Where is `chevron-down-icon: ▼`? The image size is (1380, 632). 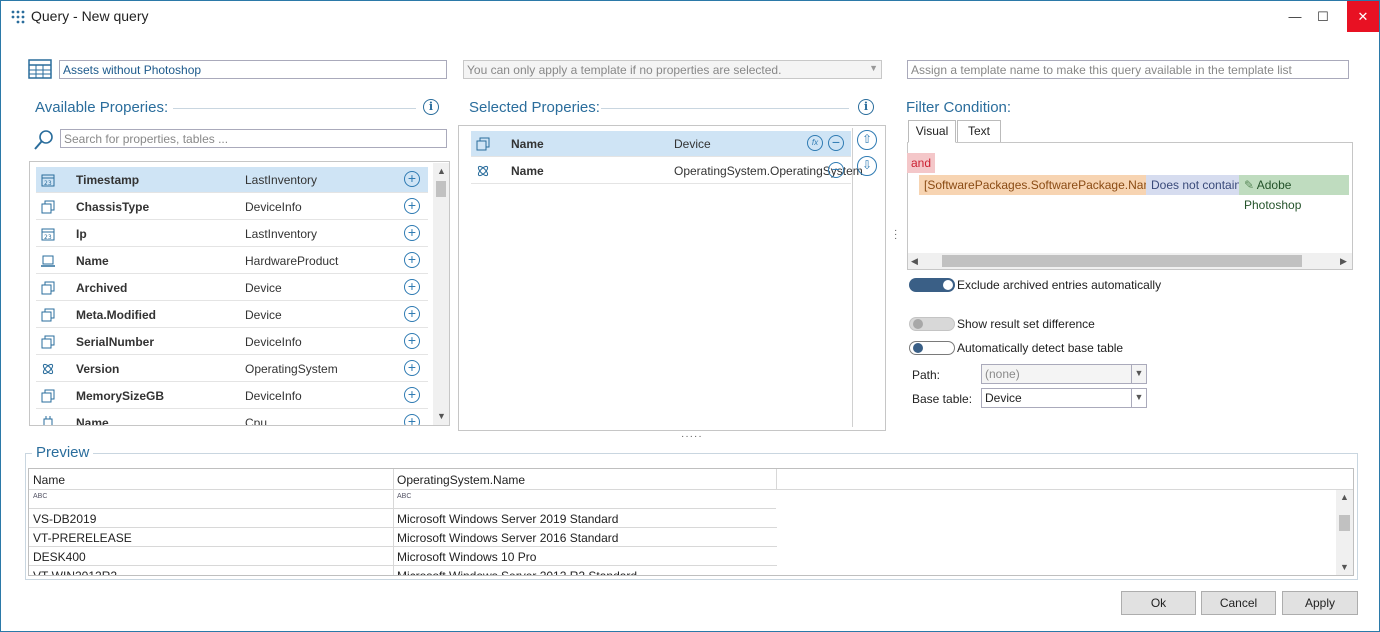 chevron-down-icon: ▼ is located at coordinates (1138, 398).